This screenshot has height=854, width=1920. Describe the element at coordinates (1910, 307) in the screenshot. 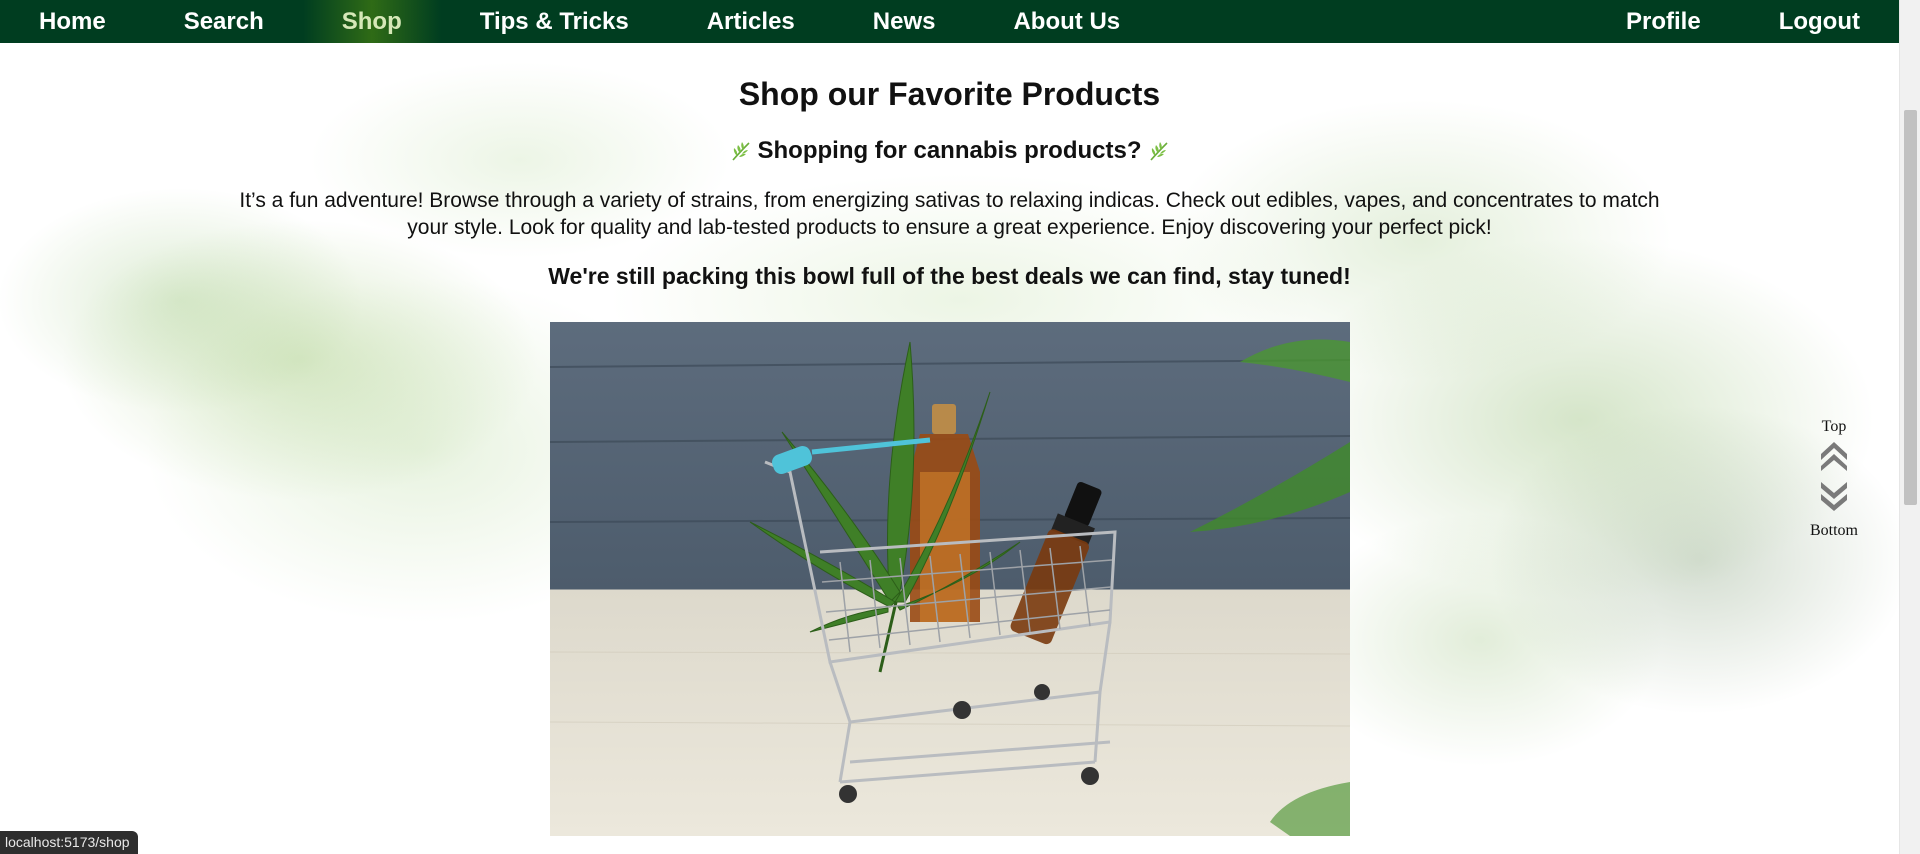

I see `scrollbar-thumb` at that location.